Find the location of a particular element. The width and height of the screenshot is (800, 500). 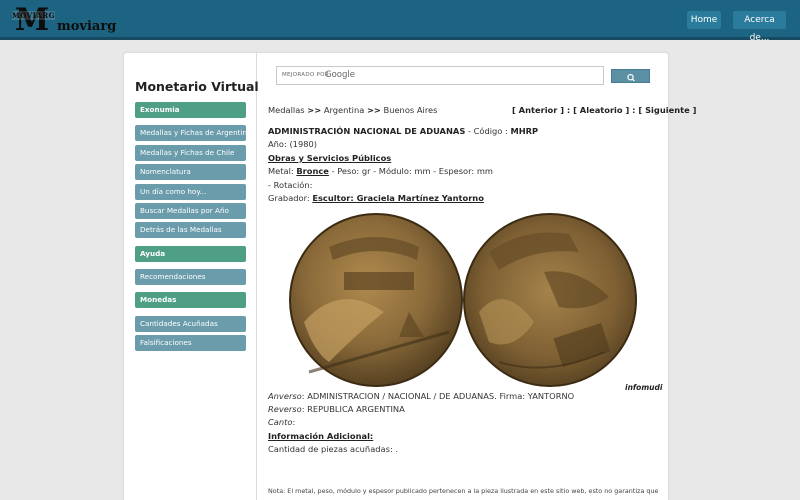

site-logo: M MOVIARG moviarg is located at coordinates (63, 20).